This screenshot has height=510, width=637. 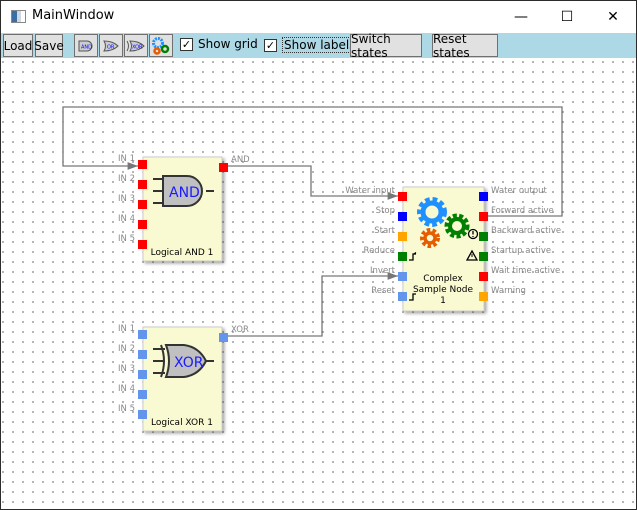 I want to click on or-gate-icon: OR, so click(x=111, y=45).